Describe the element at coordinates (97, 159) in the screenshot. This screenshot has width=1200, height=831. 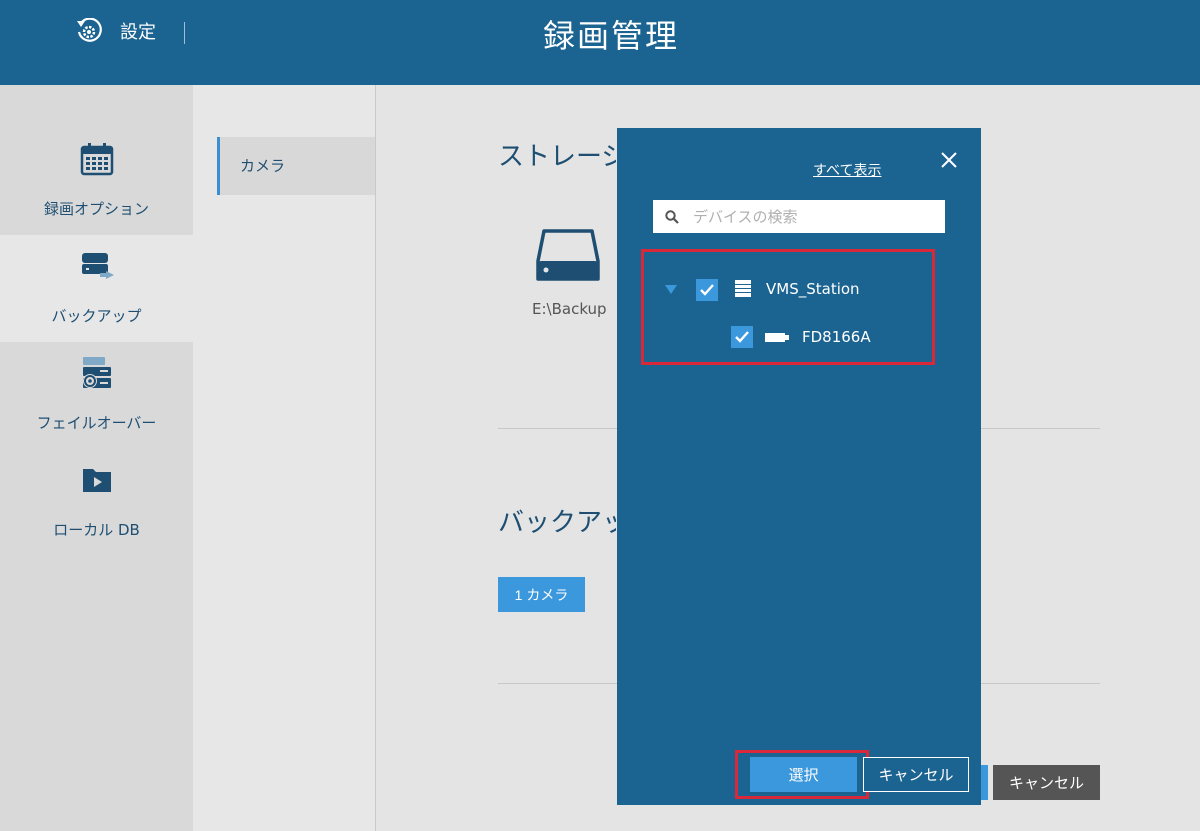
I see `calendar-icon` at that location.